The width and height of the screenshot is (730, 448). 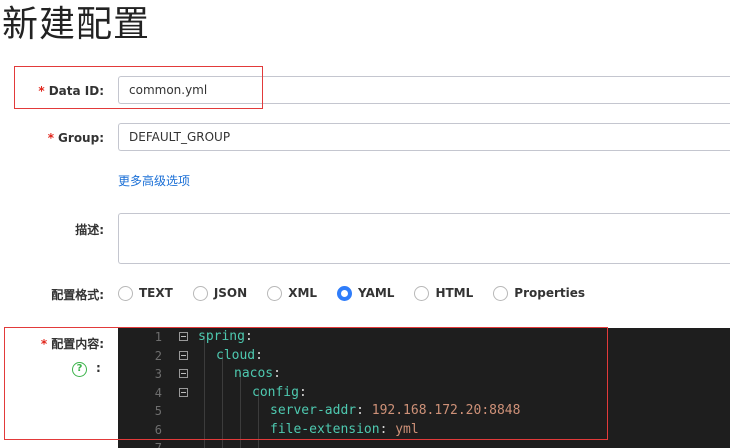 I want to click on code-line: 5 server-addr: 192.168.172.20:8848, so click(x=424, y=411).